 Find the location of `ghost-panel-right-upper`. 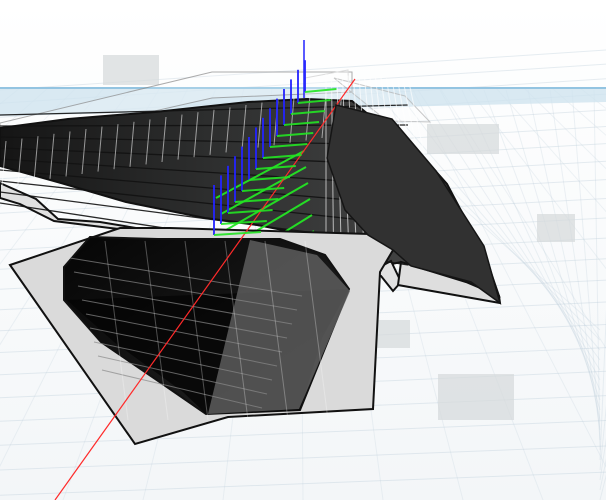

ghost-panel-right-upper is located at coordinates (463, 139).